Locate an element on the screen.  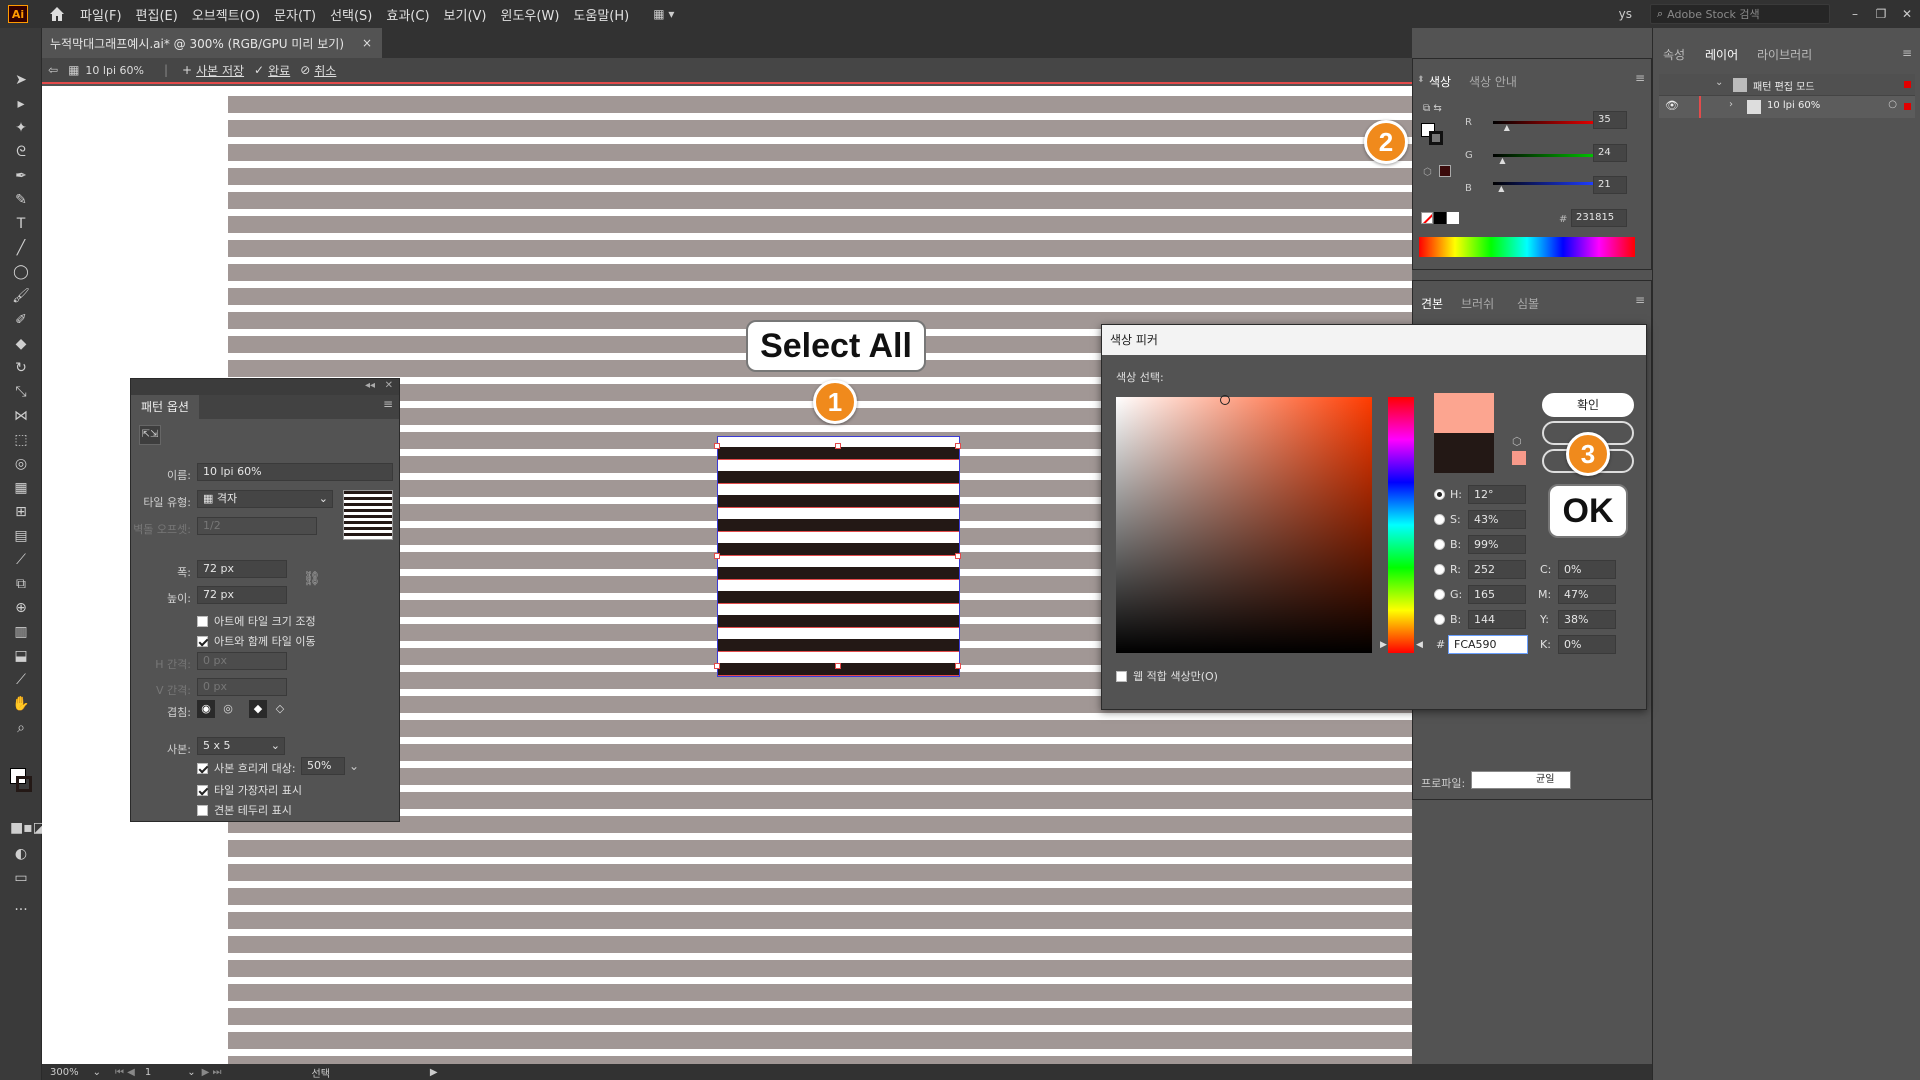
symbol-sprayer-icon: ⊕ is located at coordinates (21, 608).